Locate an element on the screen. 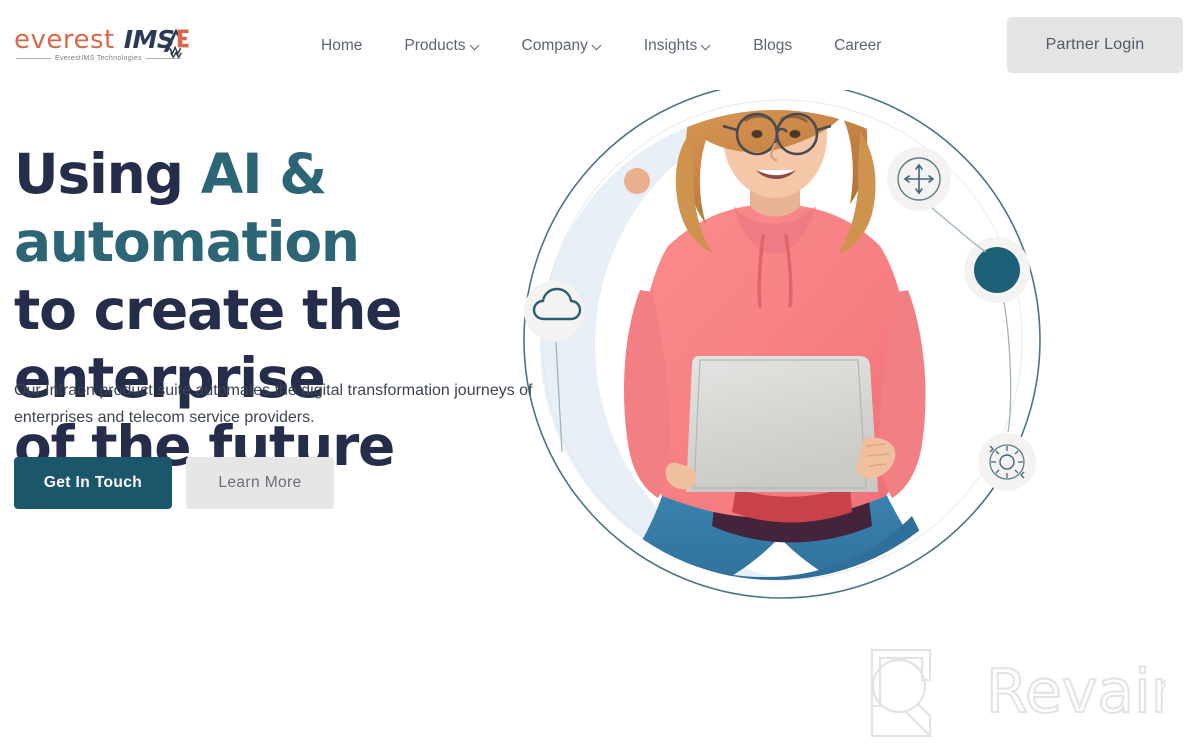  tagline-rule-right is located at coordinates (163, 58).